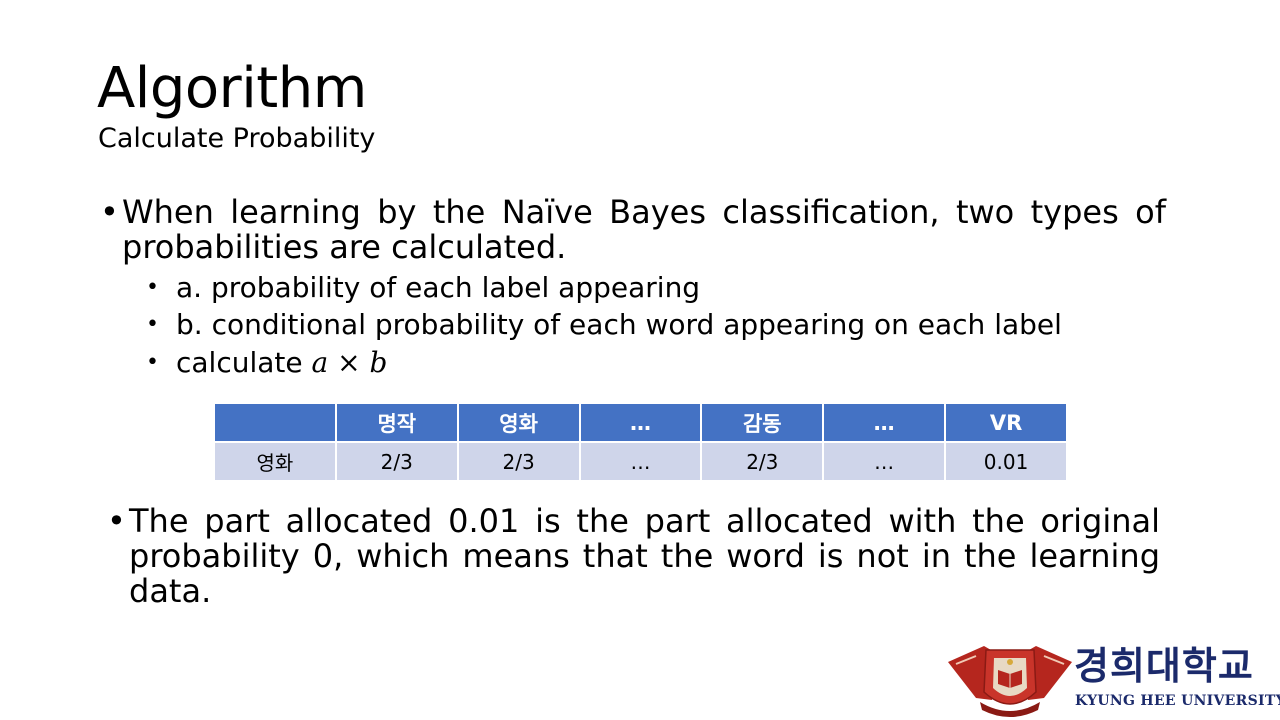  I want to click on slide-subtitle: Calculate Probability, so click(237, 138).